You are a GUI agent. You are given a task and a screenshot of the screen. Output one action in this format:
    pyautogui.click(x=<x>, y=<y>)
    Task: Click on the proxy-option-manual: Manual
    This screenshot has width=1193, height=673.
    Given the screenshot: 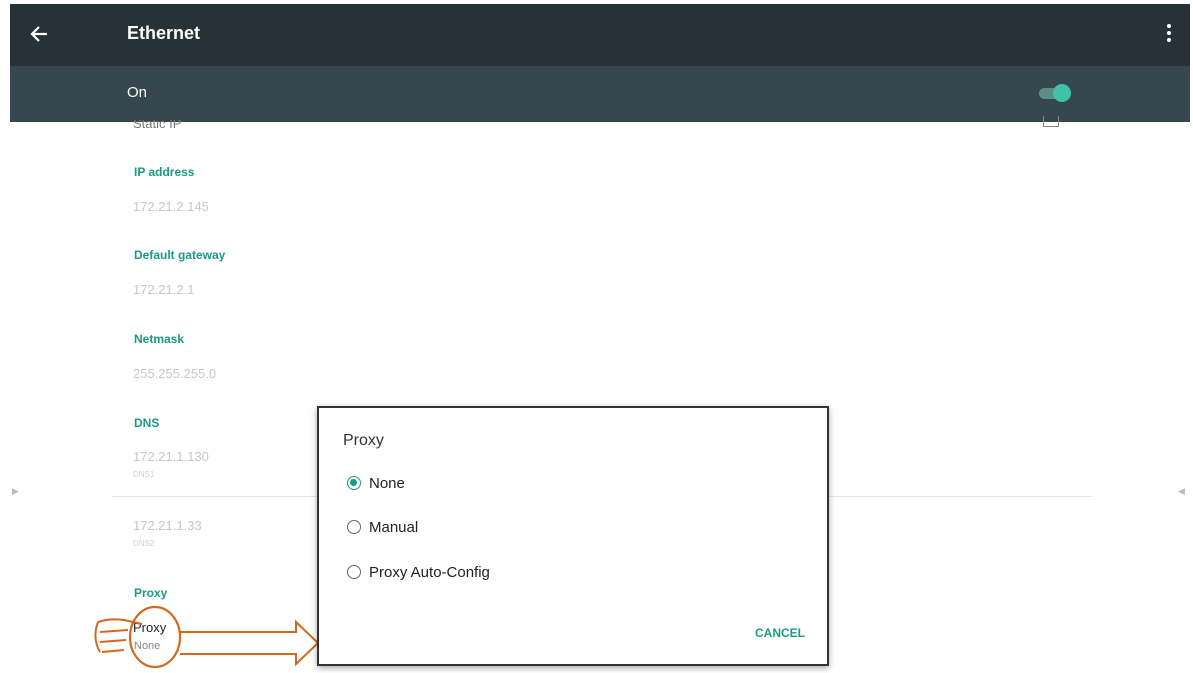 What is the action you would take?
    pyautogui.click(x=382, y=527)
    